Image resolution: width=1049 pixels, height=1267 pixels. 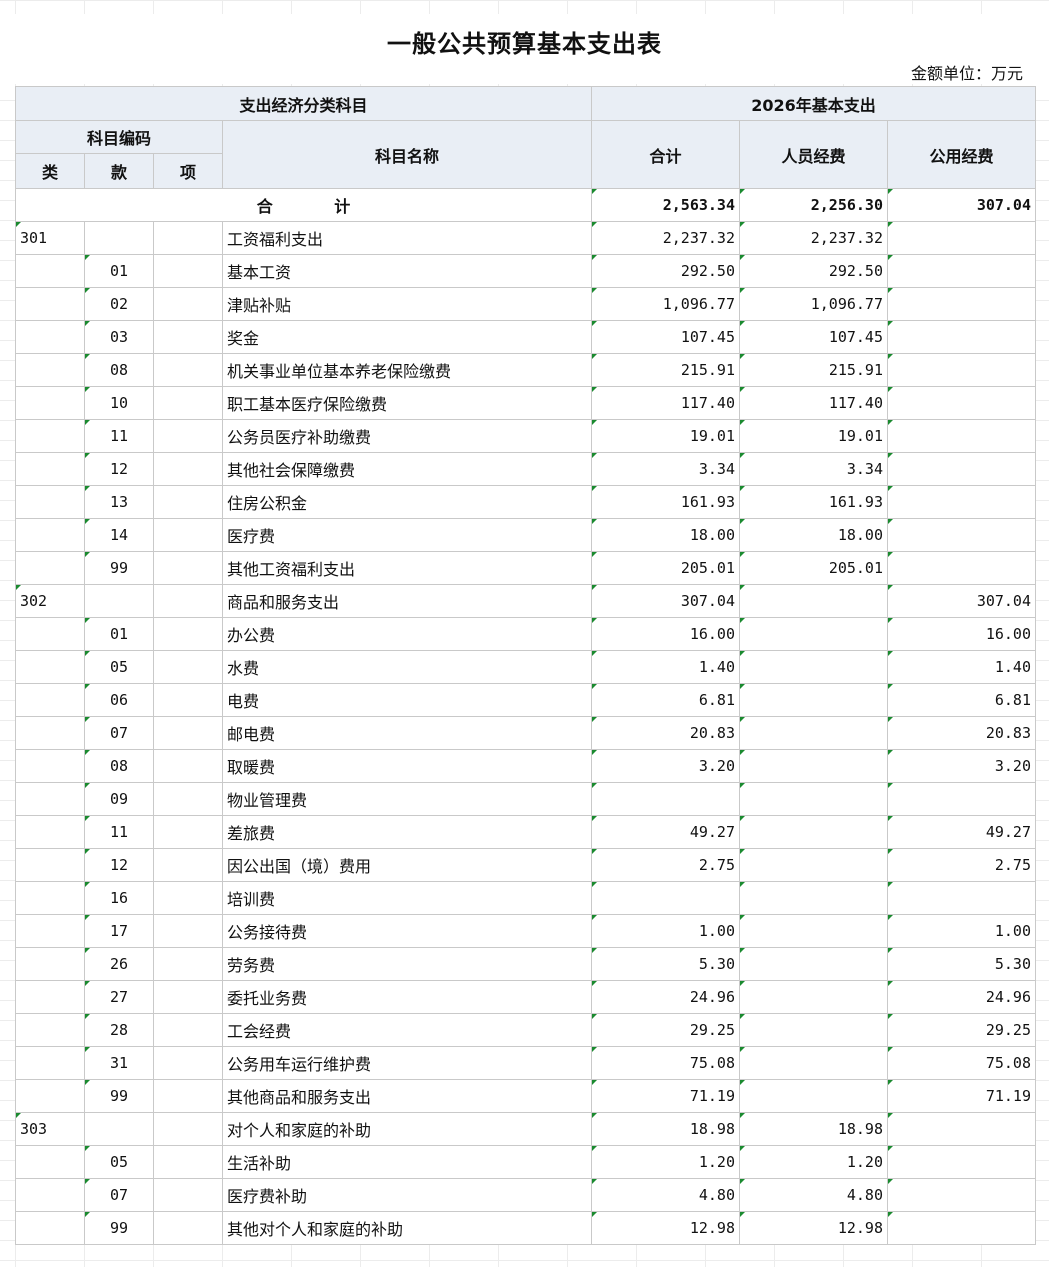 What do you see at coordinates (961, 1063) in the screenshot?
I see `cell-public: 75.08` at bounding box center [961, 1063].